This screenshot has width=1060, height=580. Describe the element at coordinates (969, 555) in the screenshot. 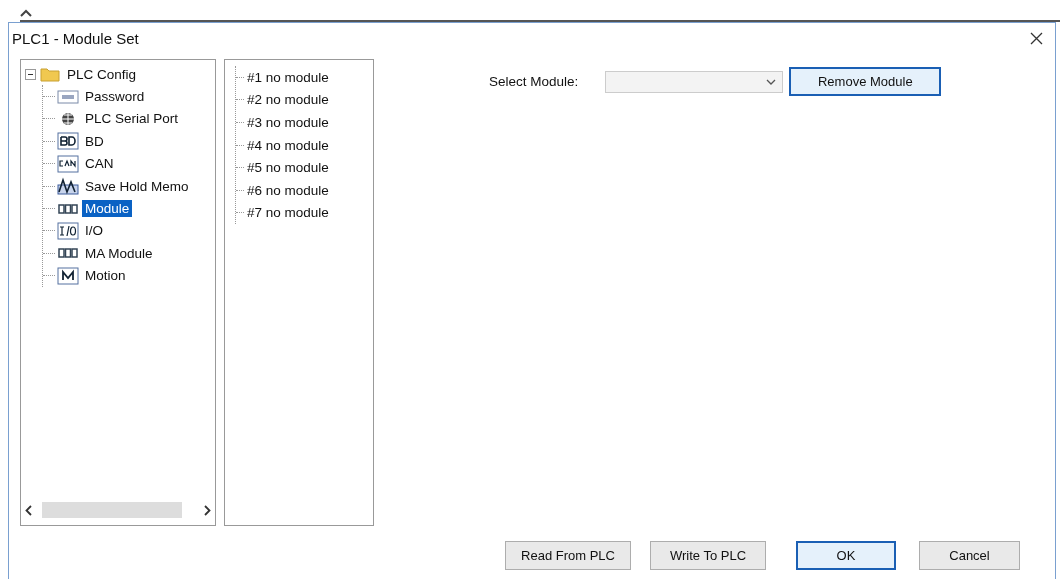

I see `dialog-button: Cancel` at that location.